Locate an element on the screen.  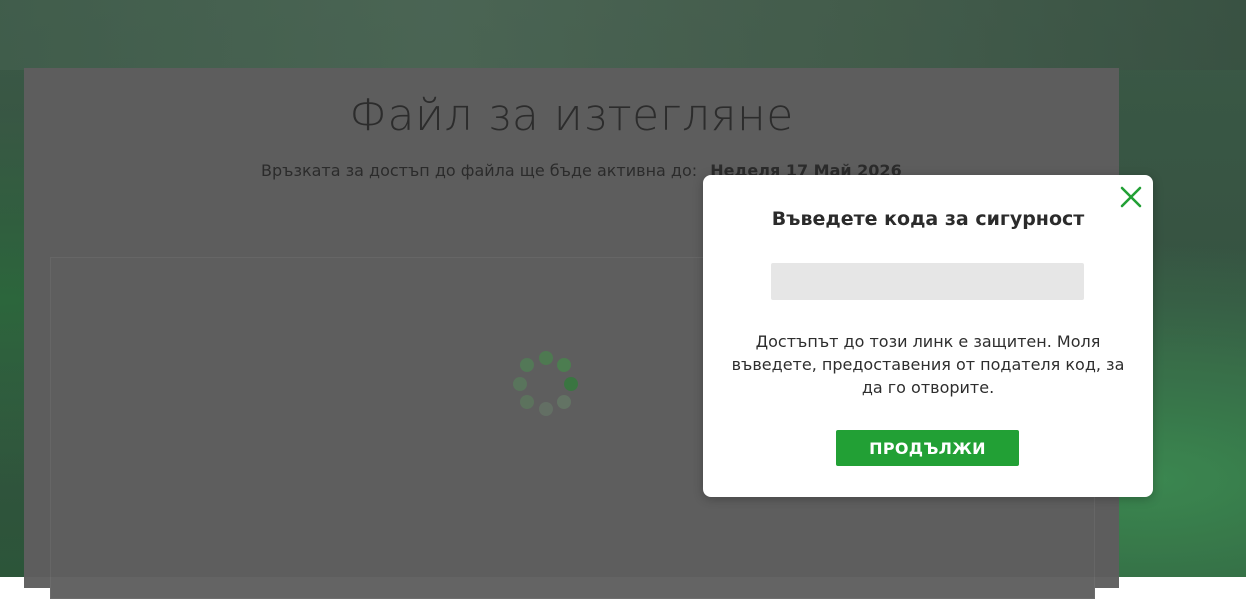
close-icon is located at coordinates (1131, 197).